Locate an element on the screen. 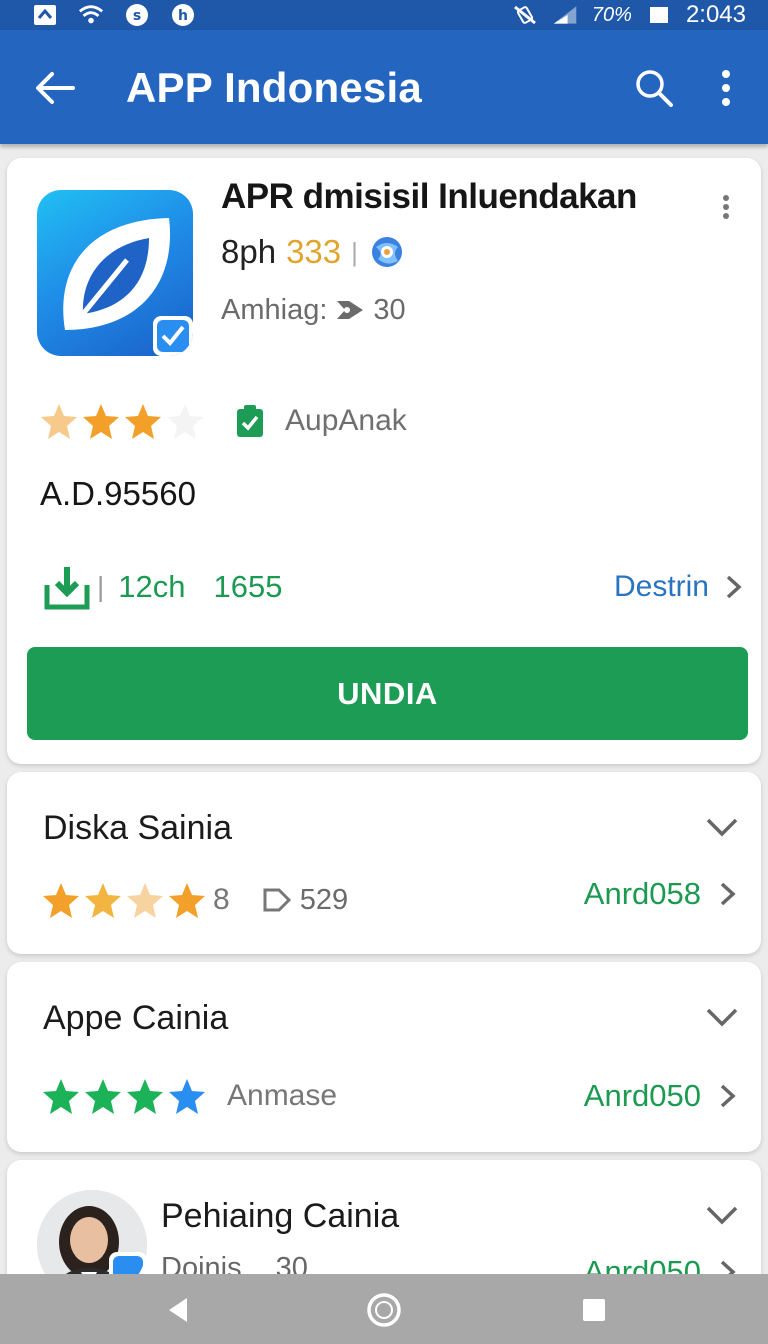 This screenshot has width=768, height=1344. app-title: APR dmisisil Inluendakan is located at coordinates (429, 196).